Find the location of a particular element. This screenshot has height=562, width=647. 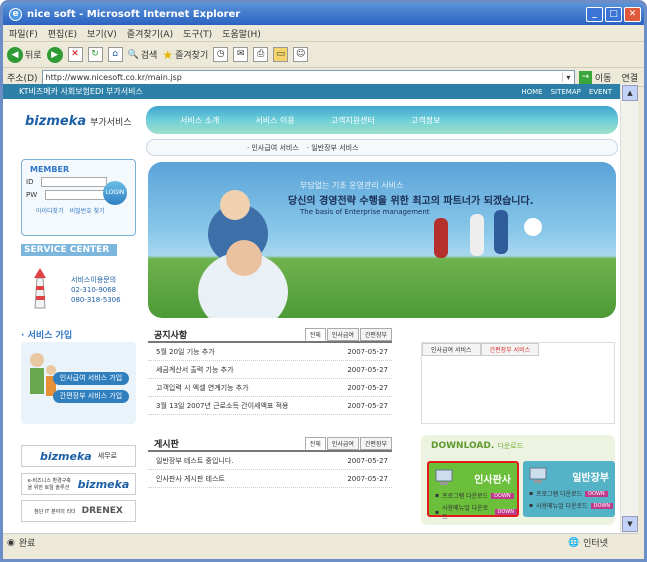

download-insa: 인사판사 ▪ 프로그램 다운로드 DOWN ▪ 사용메뉴얼 다운로드 DOWN is located at coordinates (473, 491).